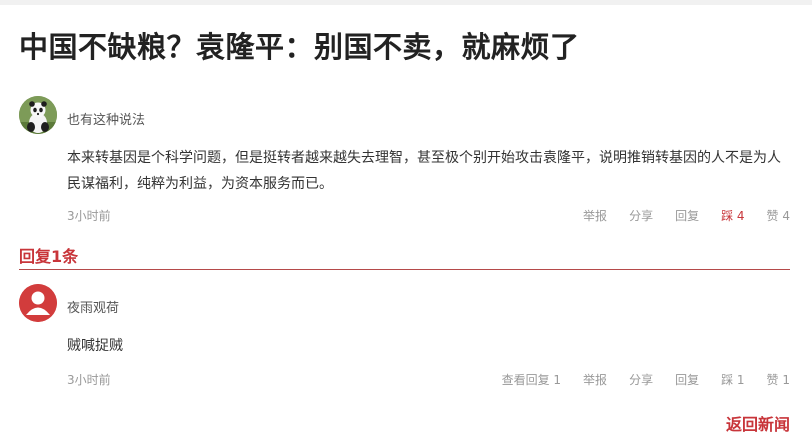  I want to click on comment-username: 也有这种说法, so click(106, 118).